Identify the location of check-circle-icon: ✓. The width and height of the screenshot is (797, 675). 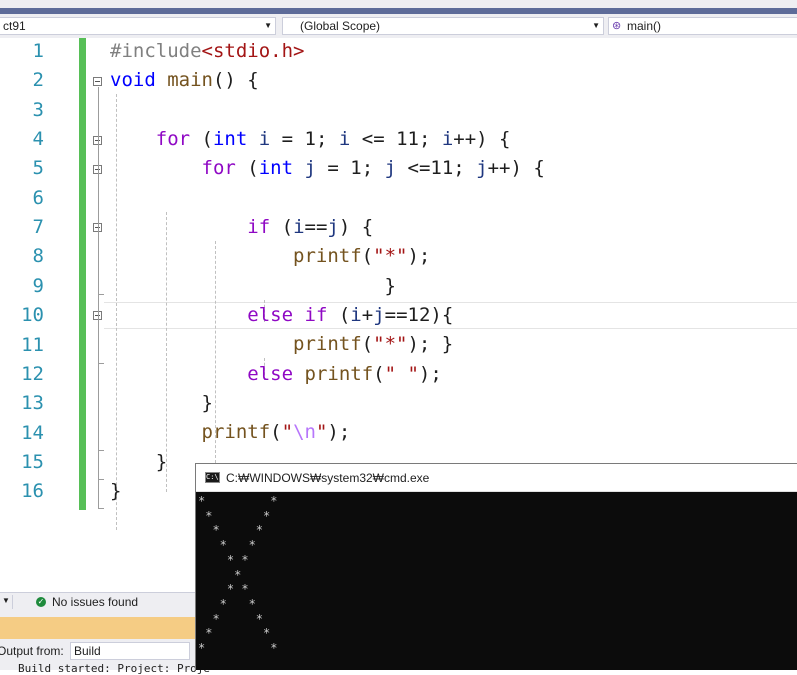
(41, 602).